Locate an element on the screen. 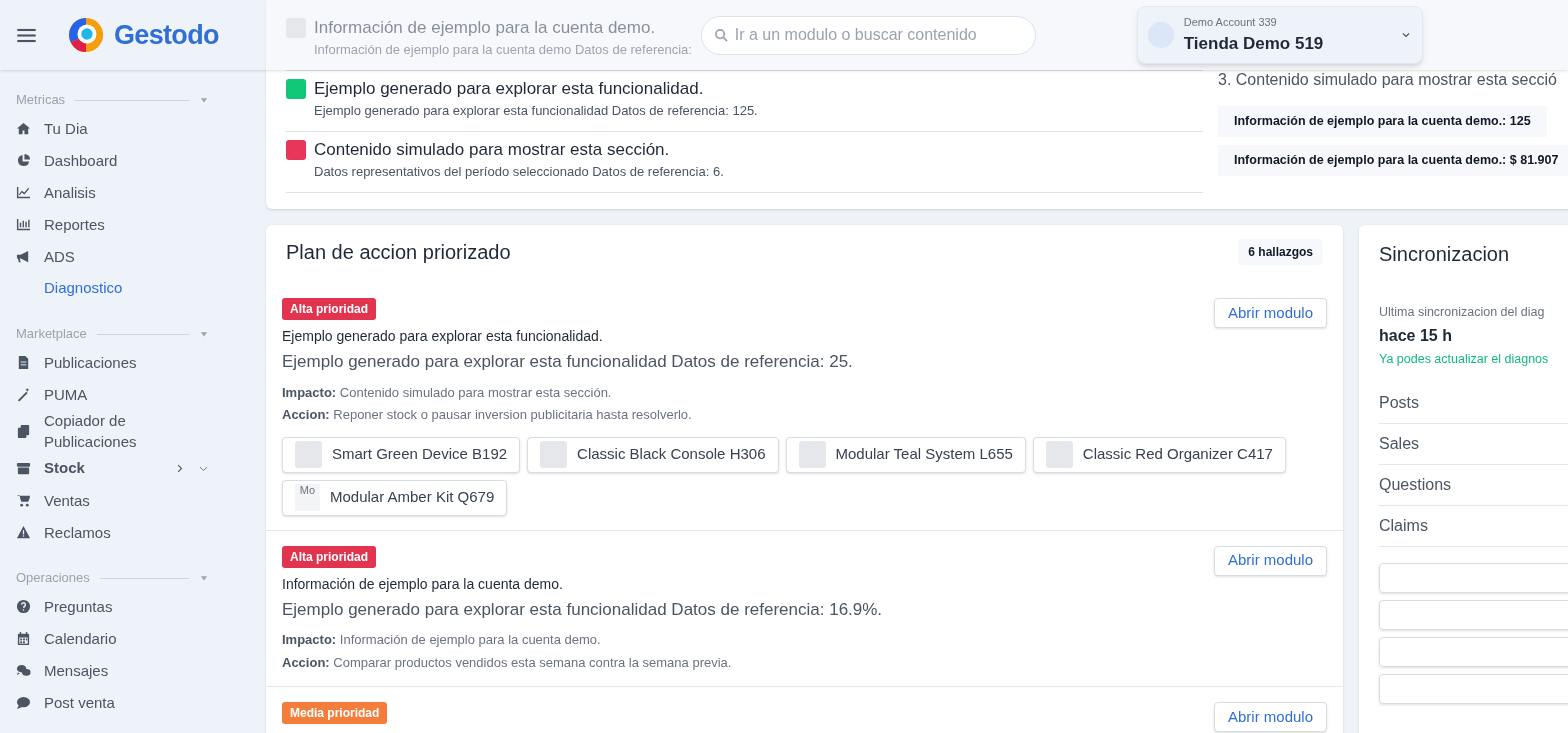 The height and width of the screenshot is (733, 1568). row-detail: Ejemplo generado para explorar esta funcionalidad Datos de referencia: 125. is located at coordinates (536, 111).